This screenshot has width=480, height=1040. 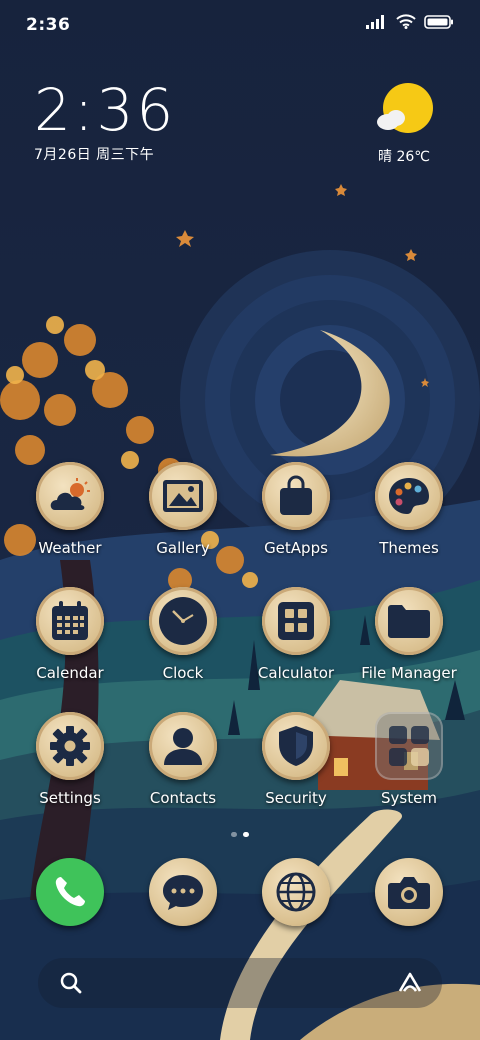 I want to click on app-label: GetApps, so click(x=296, y=548).